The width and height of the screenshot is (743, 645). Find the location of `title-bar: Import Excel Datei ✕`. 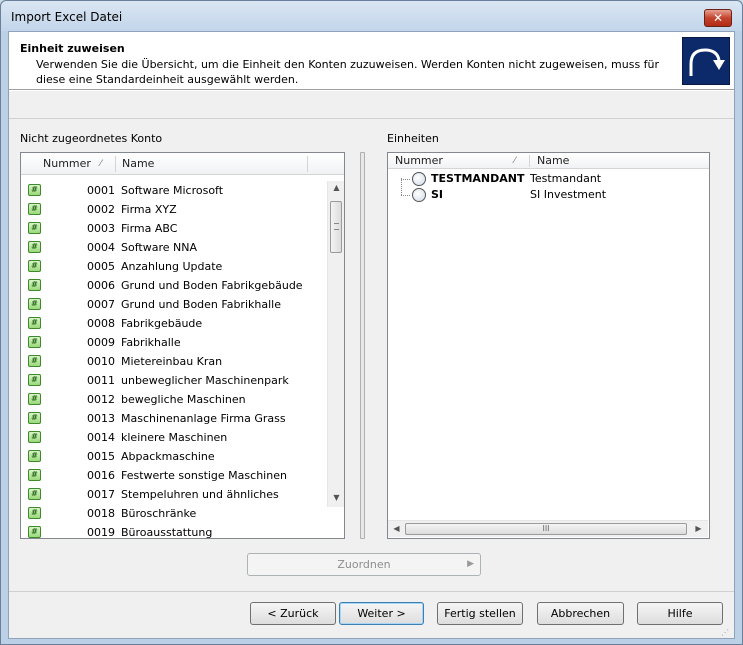

title-bar: Import Excel Datei ✕ is located at coordinates (371, 16).